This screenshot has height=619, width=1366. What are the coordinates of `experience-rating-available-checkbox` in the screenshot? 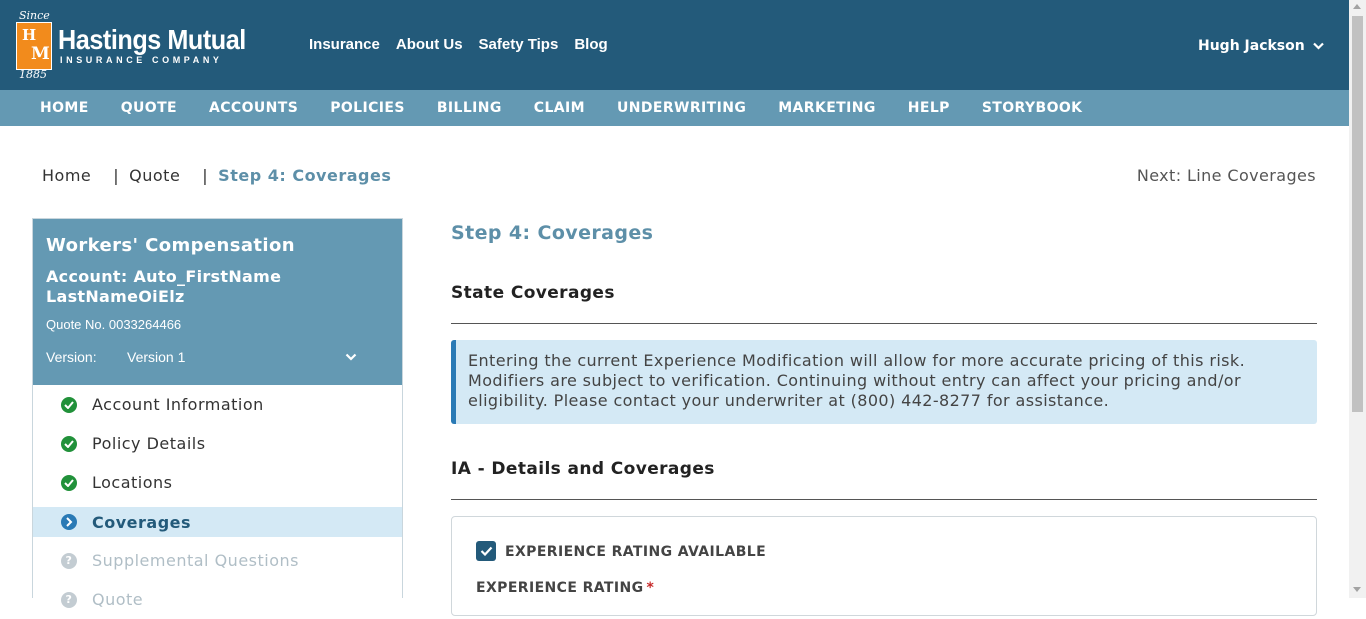 It's located at (486, 551).